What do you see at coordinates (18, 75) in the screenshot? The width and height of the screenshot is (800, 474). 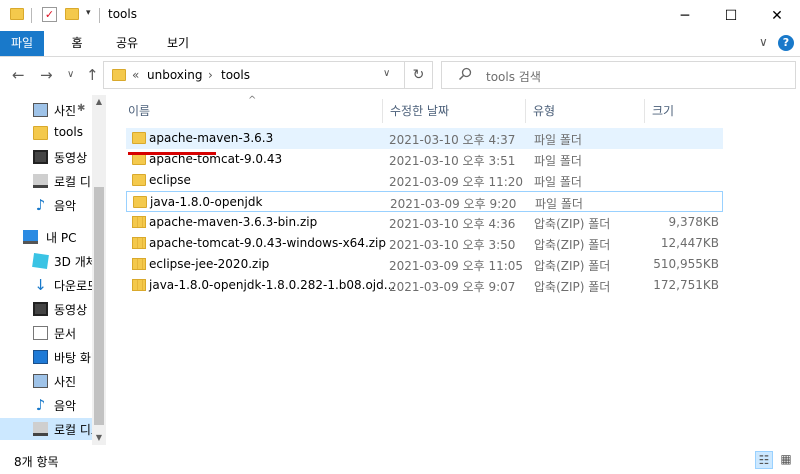 I see `back-button: ←` at bounding box center [18, 75].